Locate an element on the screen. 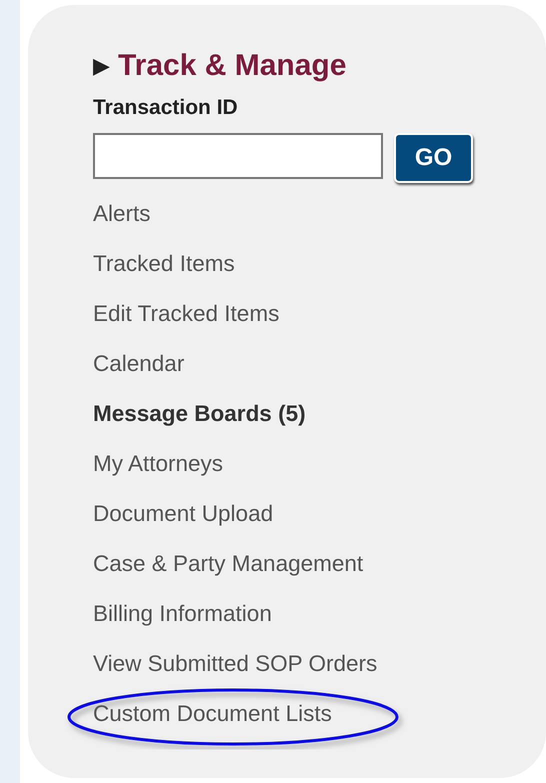 This screenshot has height=783, width=546. menu-link: View Submitted SOP Orders is located at coordinates (235, 664).